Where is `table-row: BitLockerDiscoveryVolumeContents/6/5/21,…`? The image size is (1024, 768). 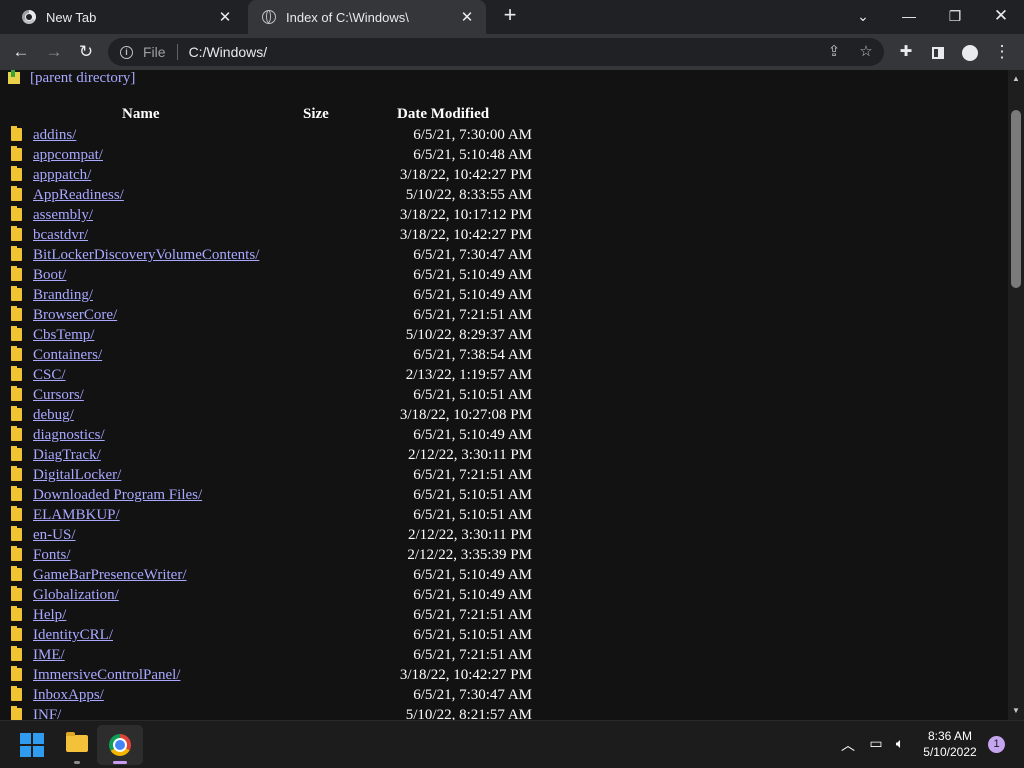 table-row: BitLockerDiscoveryVolumeContents/6/5/21,… is located at coordinates (280, 255).